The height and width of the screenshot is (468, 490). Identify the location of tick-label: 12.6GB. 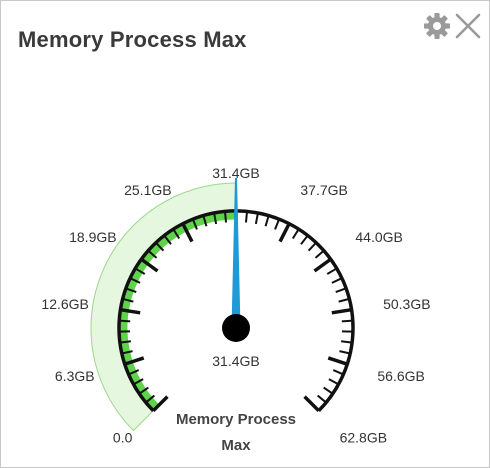
(64, 304).